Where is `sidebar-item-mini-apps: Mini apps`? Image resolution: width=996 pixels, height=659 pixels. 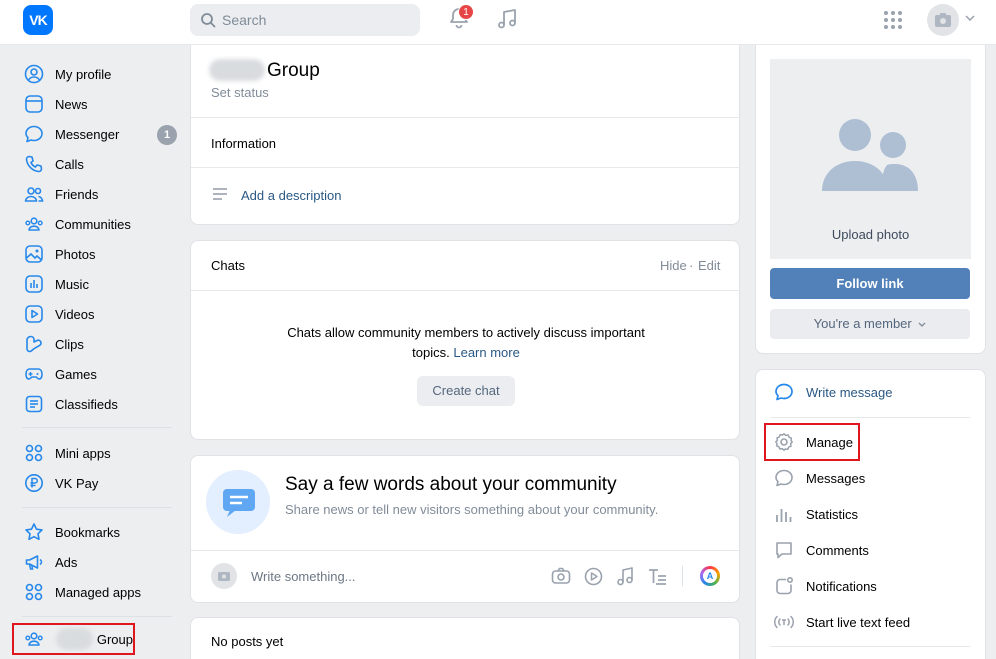
sidebar-item-mini-apps: Mini apps is located at coordinates (100, 453).